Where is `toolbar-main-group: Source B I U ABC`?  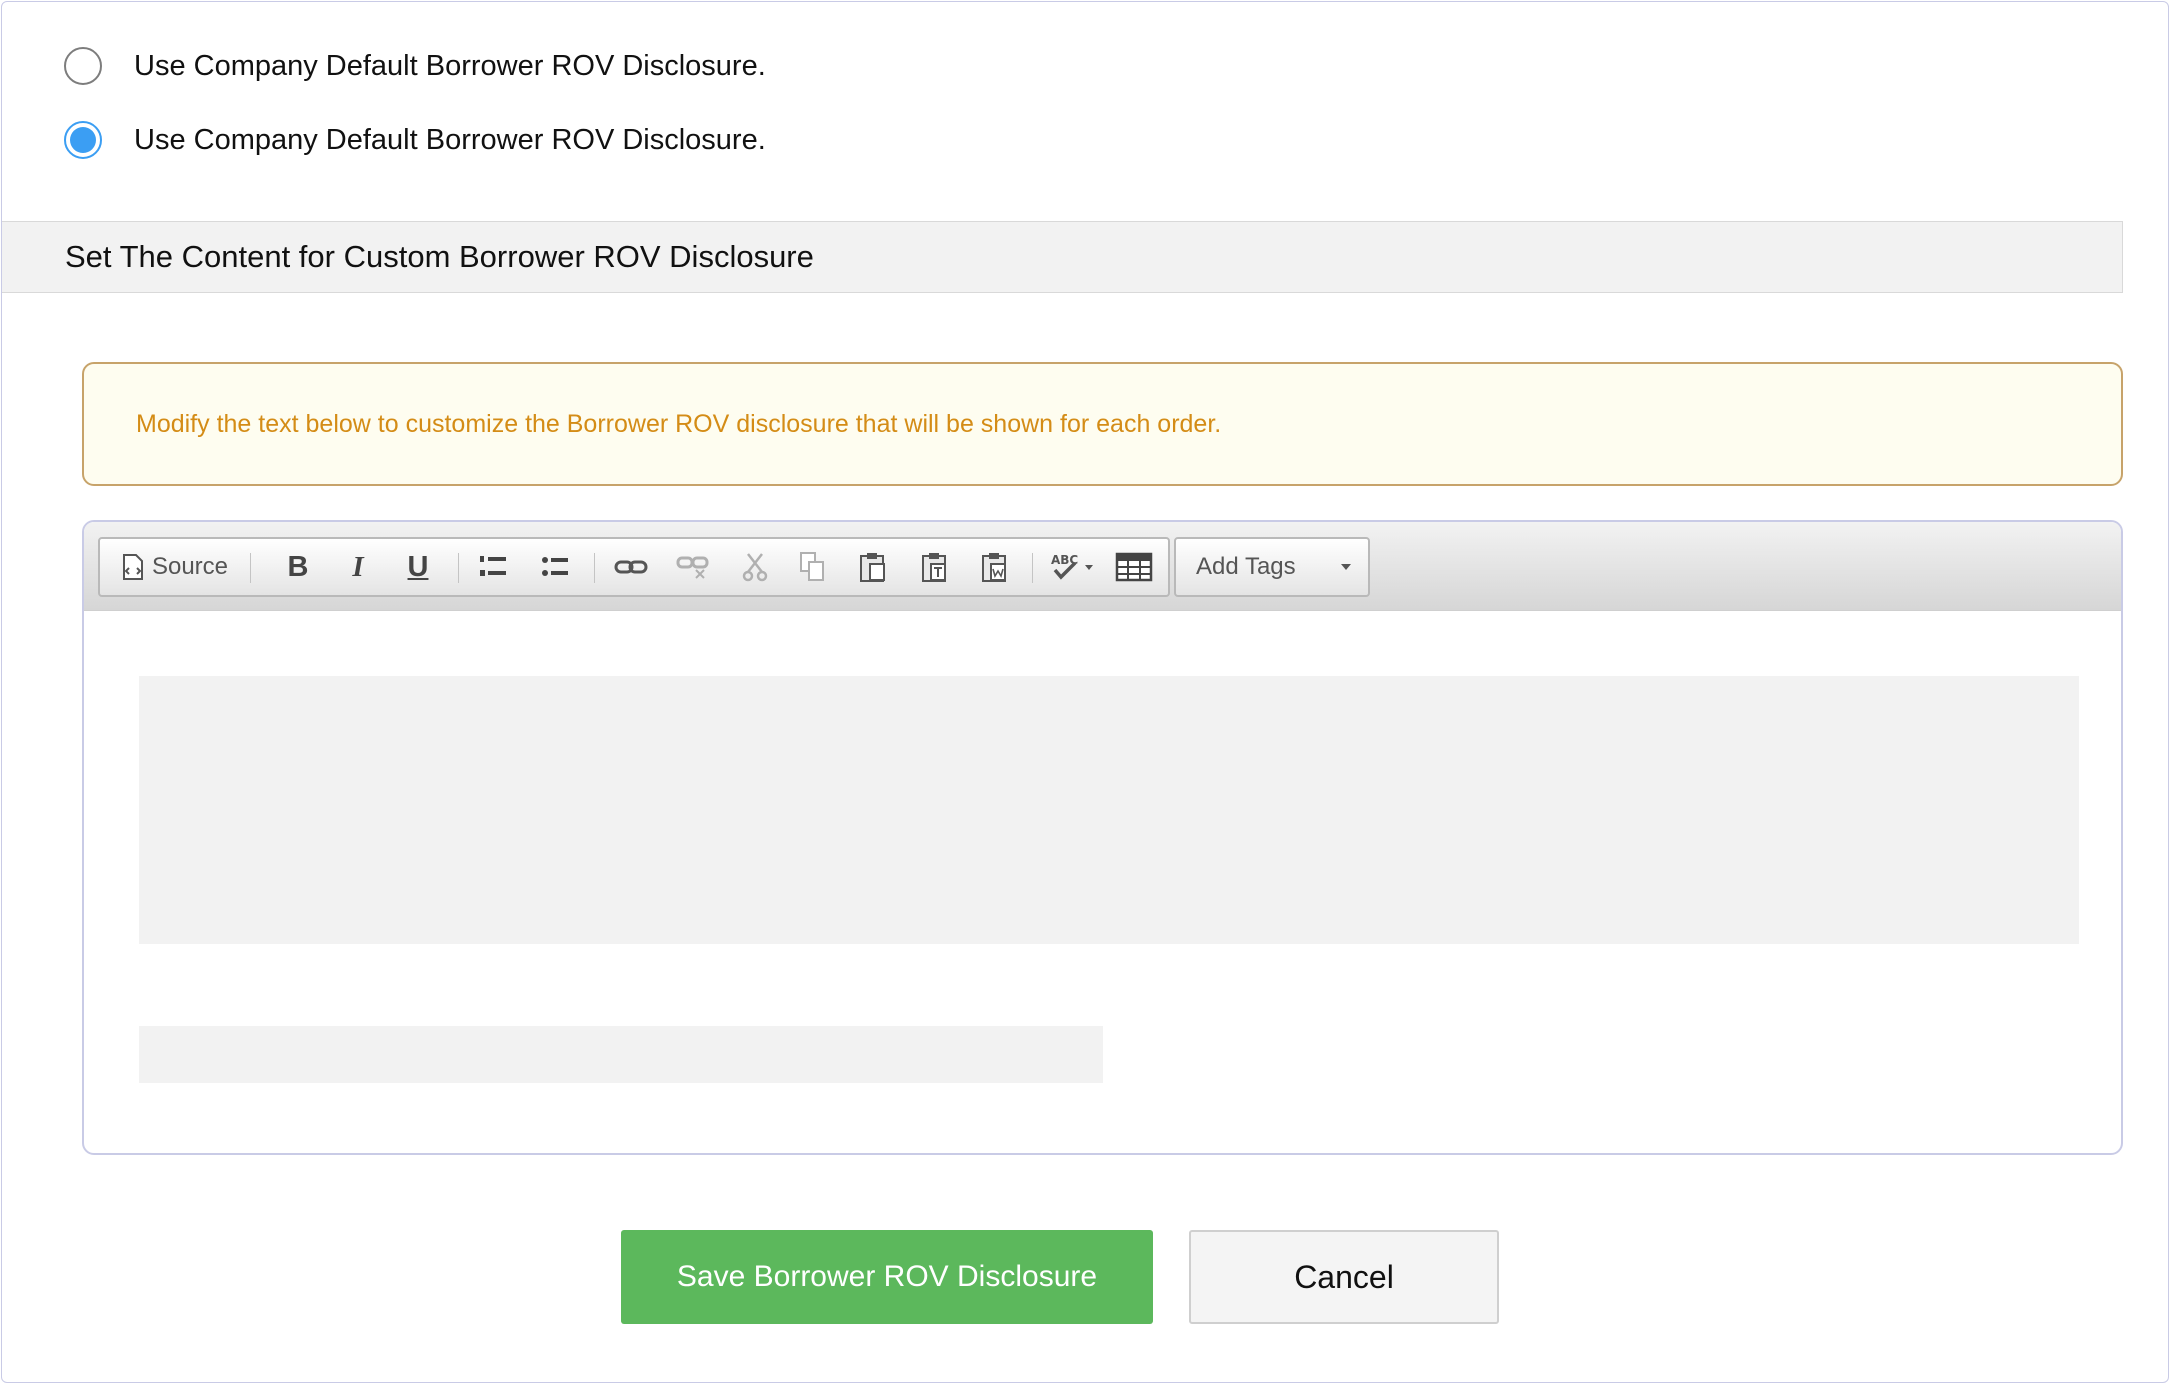 toolbar-main-group: Source B I U ABC is located at coordinates (634, 567).